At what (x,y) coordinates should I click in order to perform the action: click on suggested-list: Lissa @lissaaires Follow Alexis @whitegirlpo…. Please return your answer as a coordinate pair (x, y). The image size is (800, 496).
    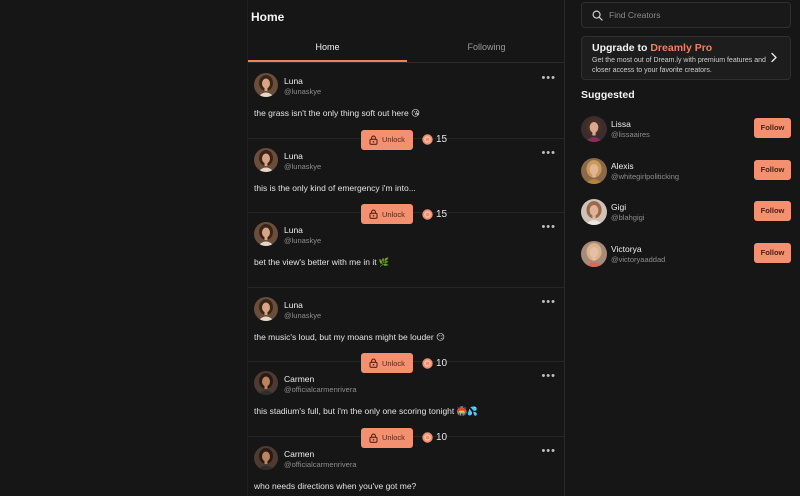
    Looking at the image, I should click on (686, 199).